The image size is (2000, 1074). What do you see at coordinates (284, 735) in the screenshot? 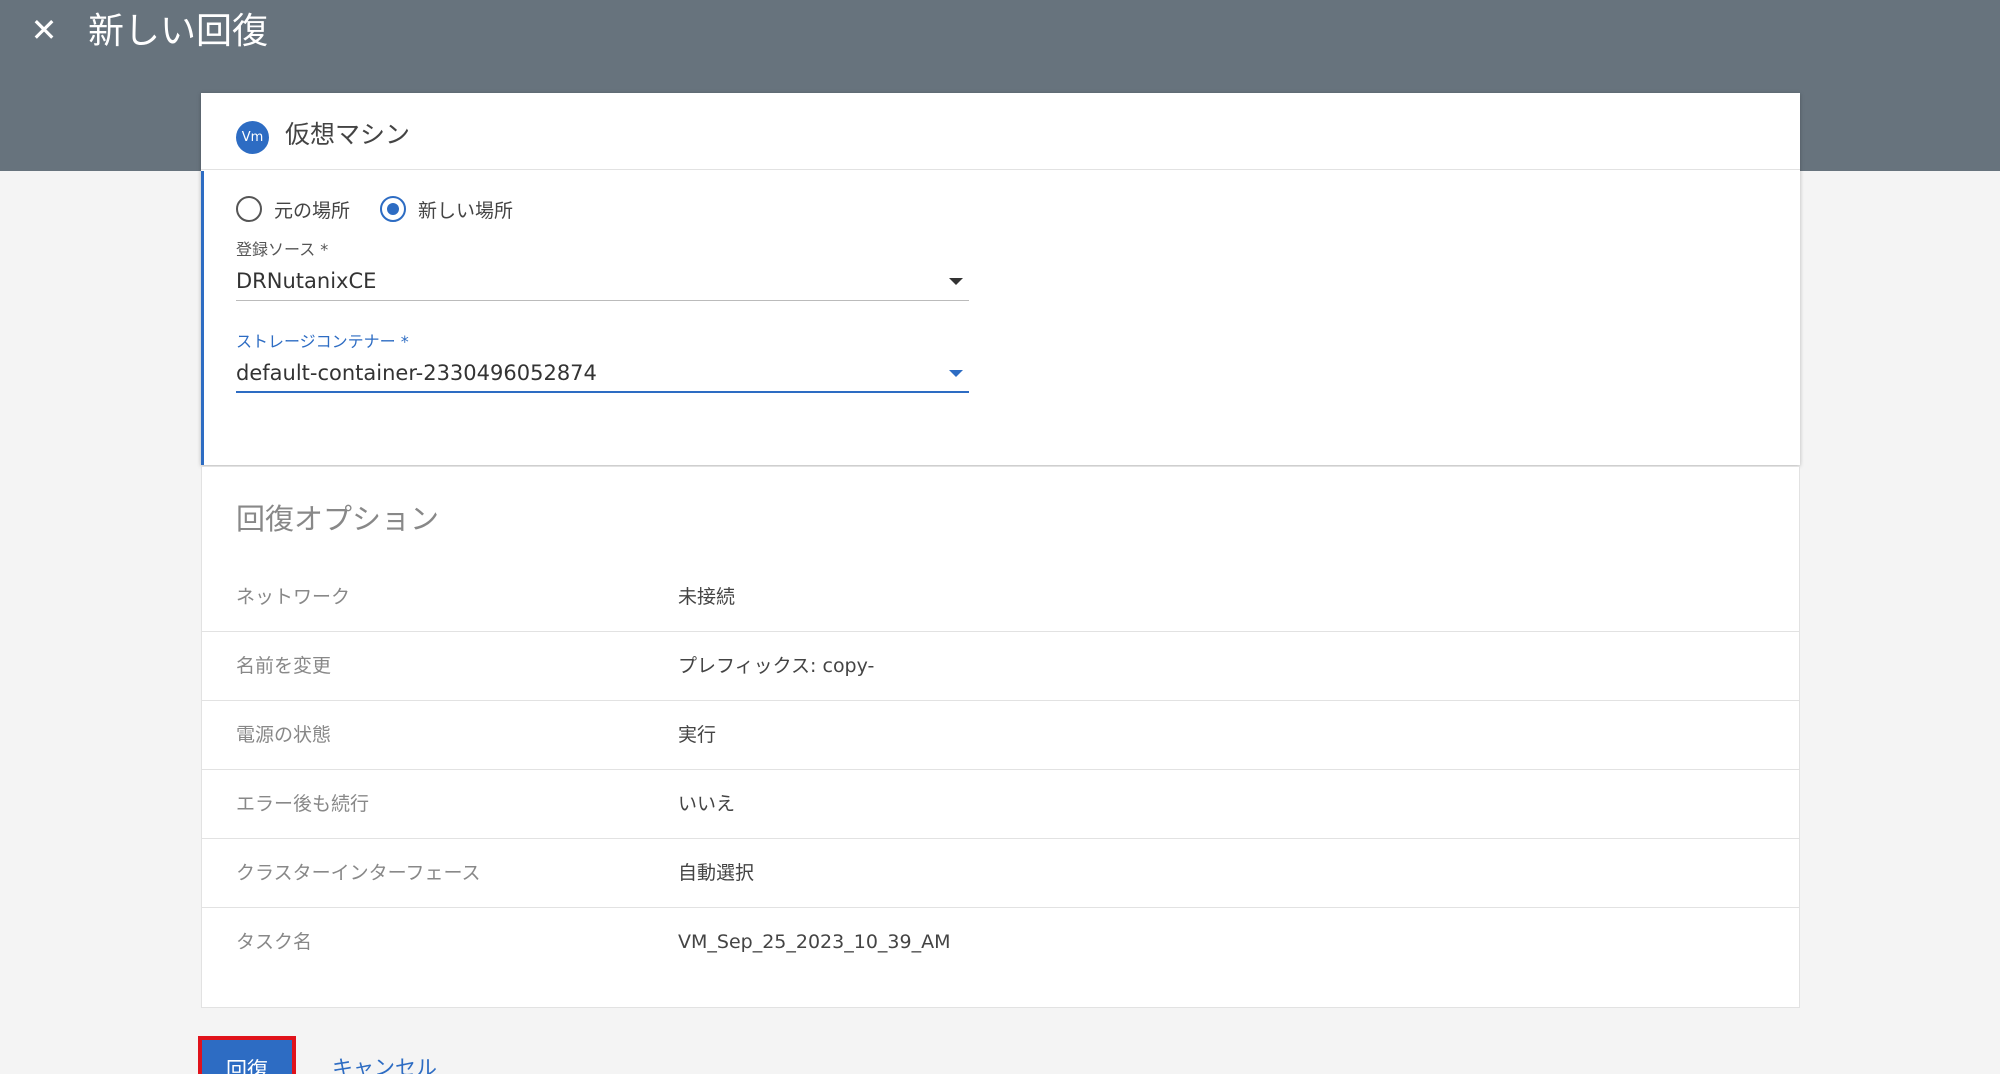
I see `option-key: 電源の状態` at bounding box center [284, 735].